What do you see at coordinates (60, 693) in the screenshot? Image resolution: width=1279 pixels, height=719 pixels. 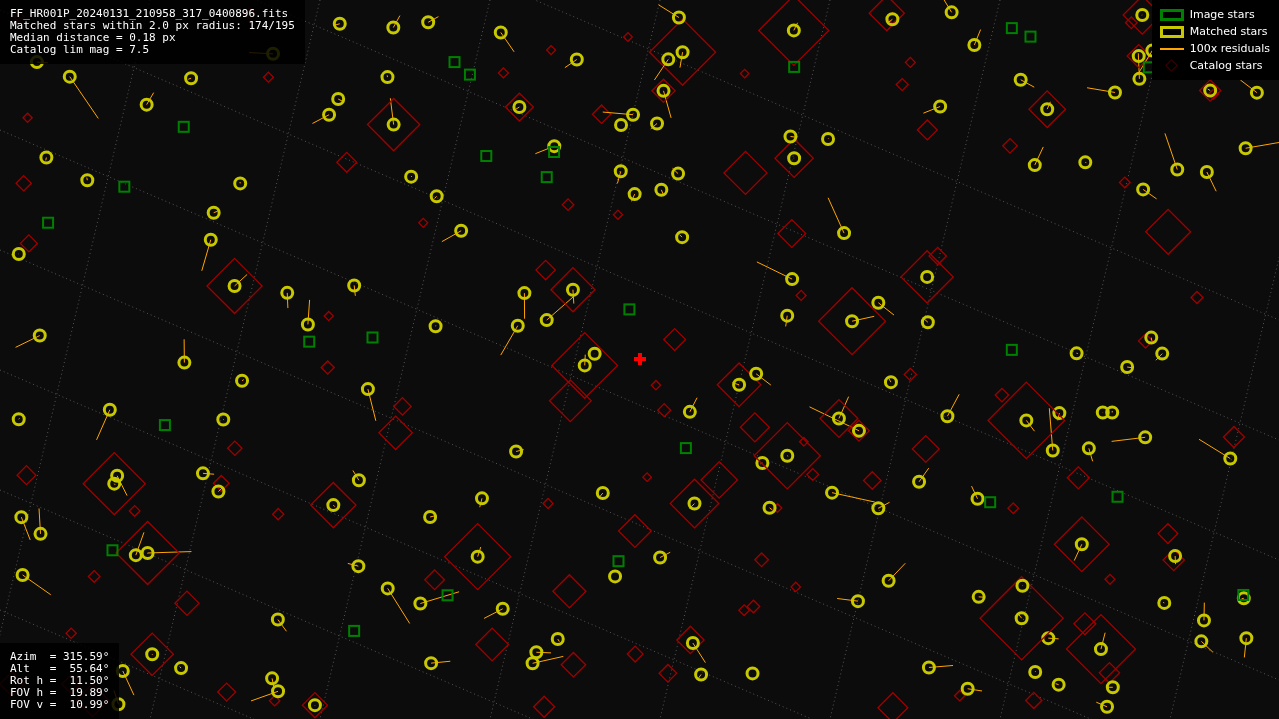 I see `info-line: FOV h = 19.89°` at bounding box center [60, 693].